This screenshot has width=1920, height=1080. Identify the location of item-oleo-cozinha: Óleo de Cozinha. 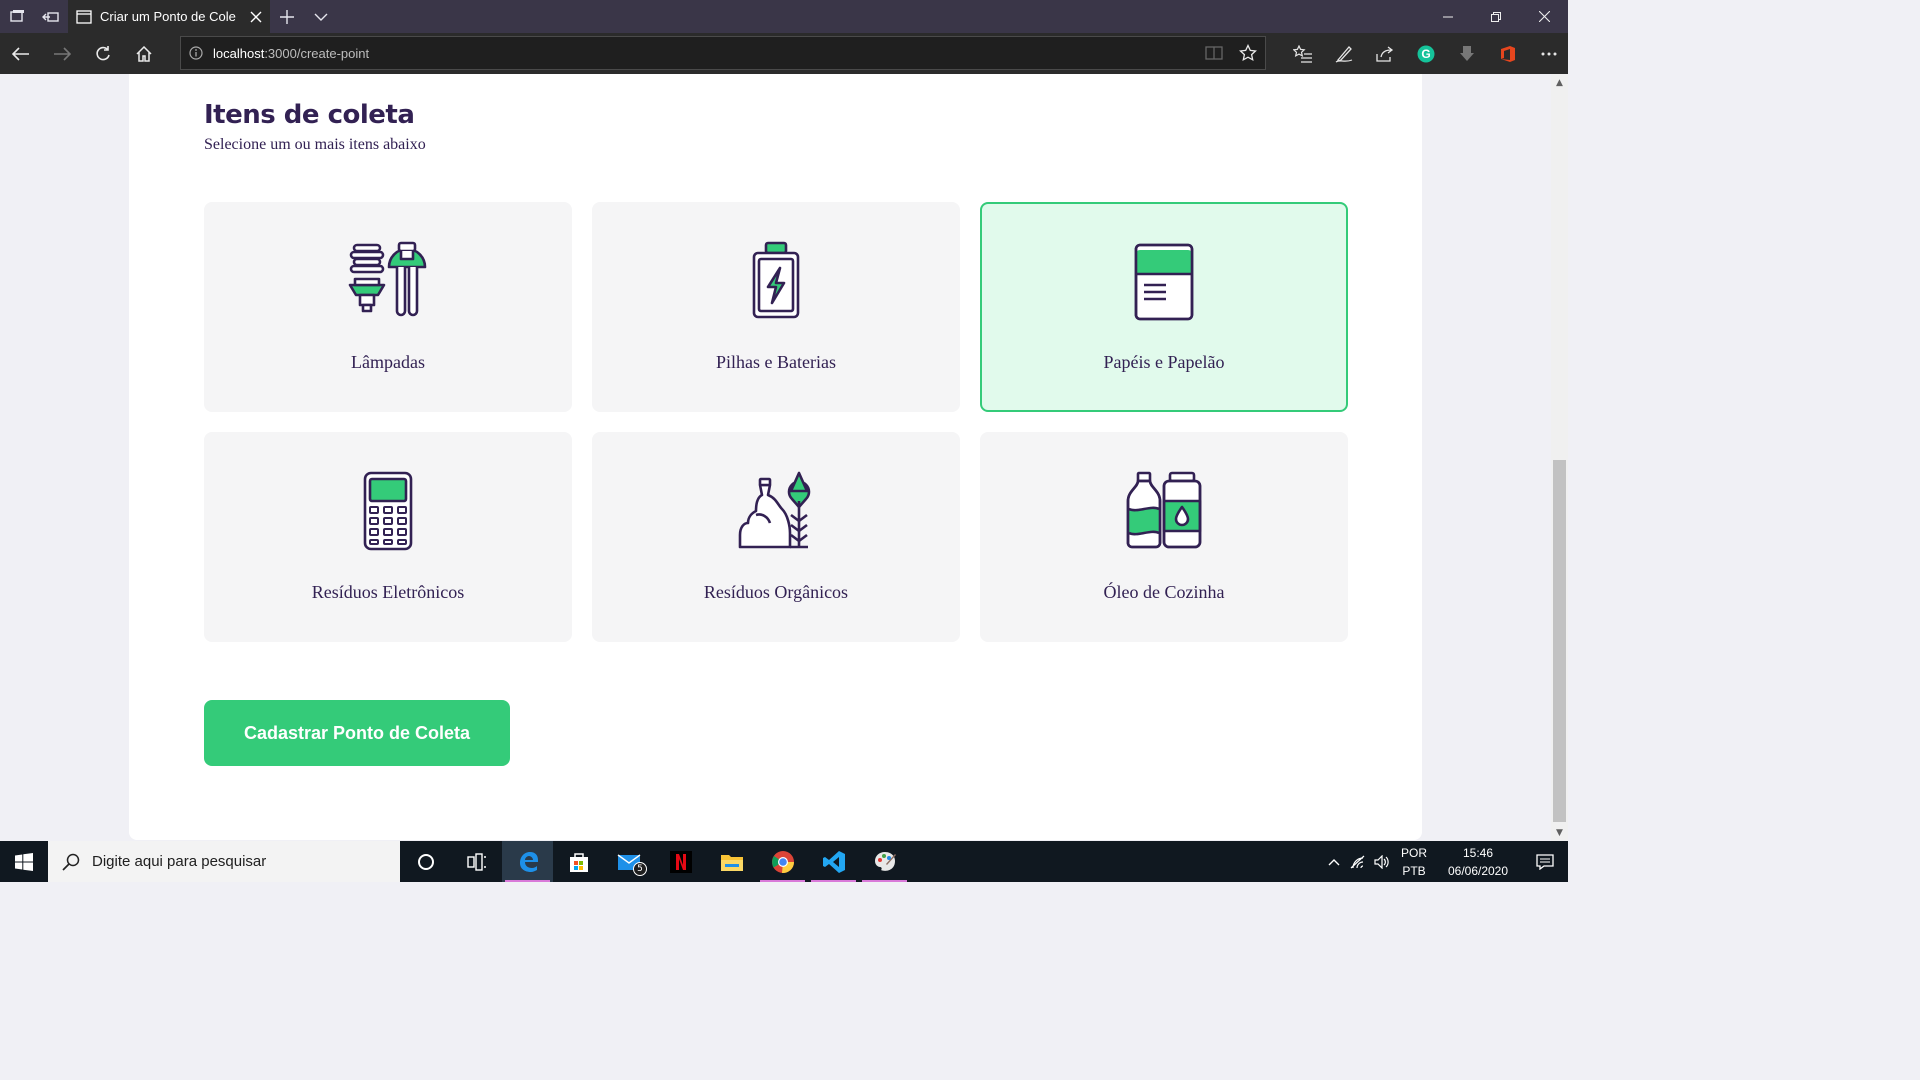
(1164, 537).